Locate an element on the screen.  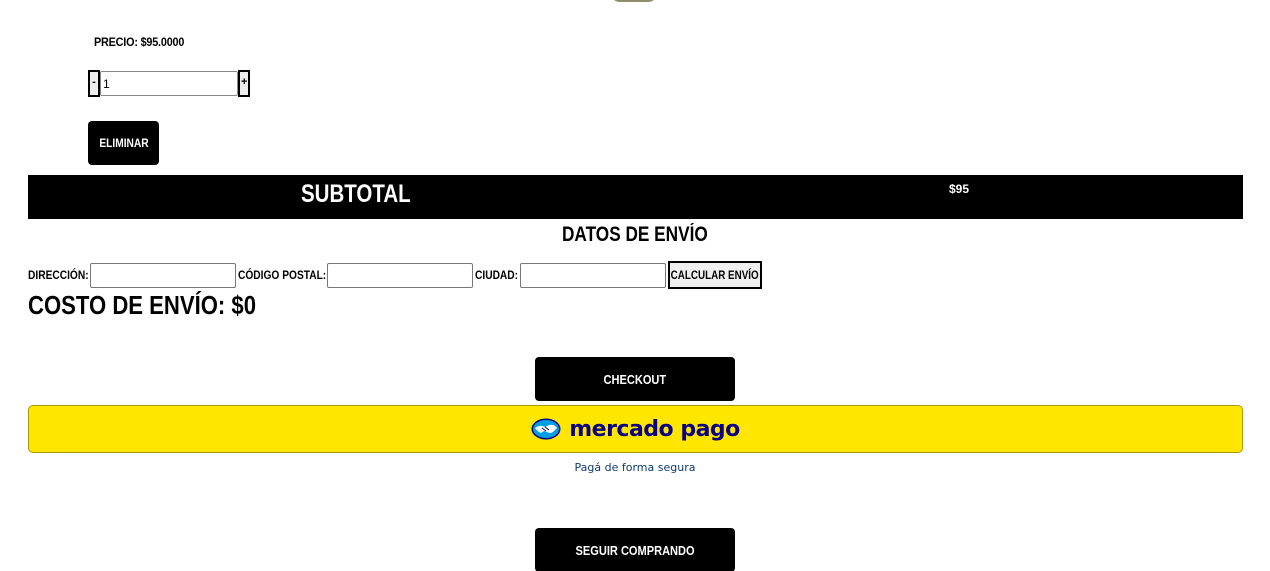
city-field is located at coordinates (593, 275).